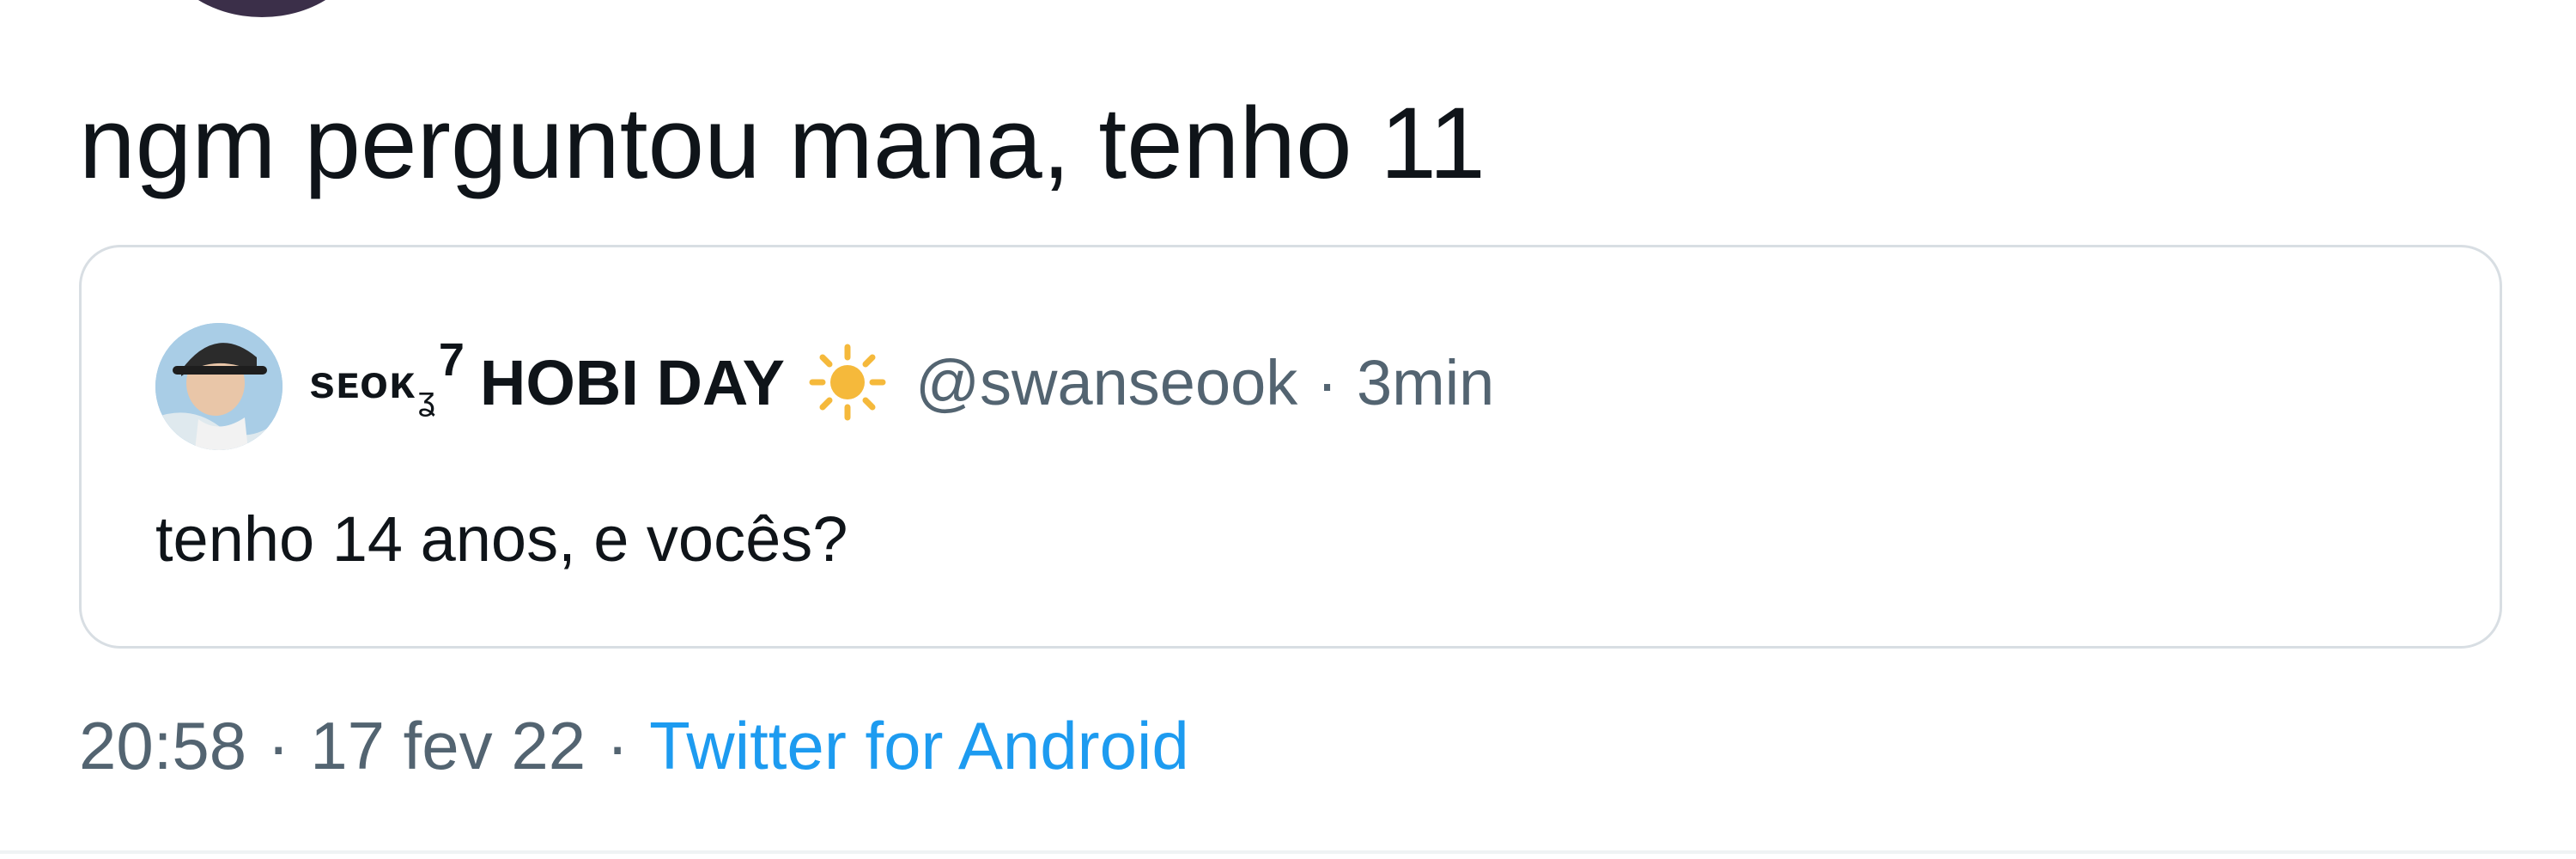 The width and height of the screenshot is (2576, 859). I want to click on display-name-sub: ʓ, so click(426, 399).